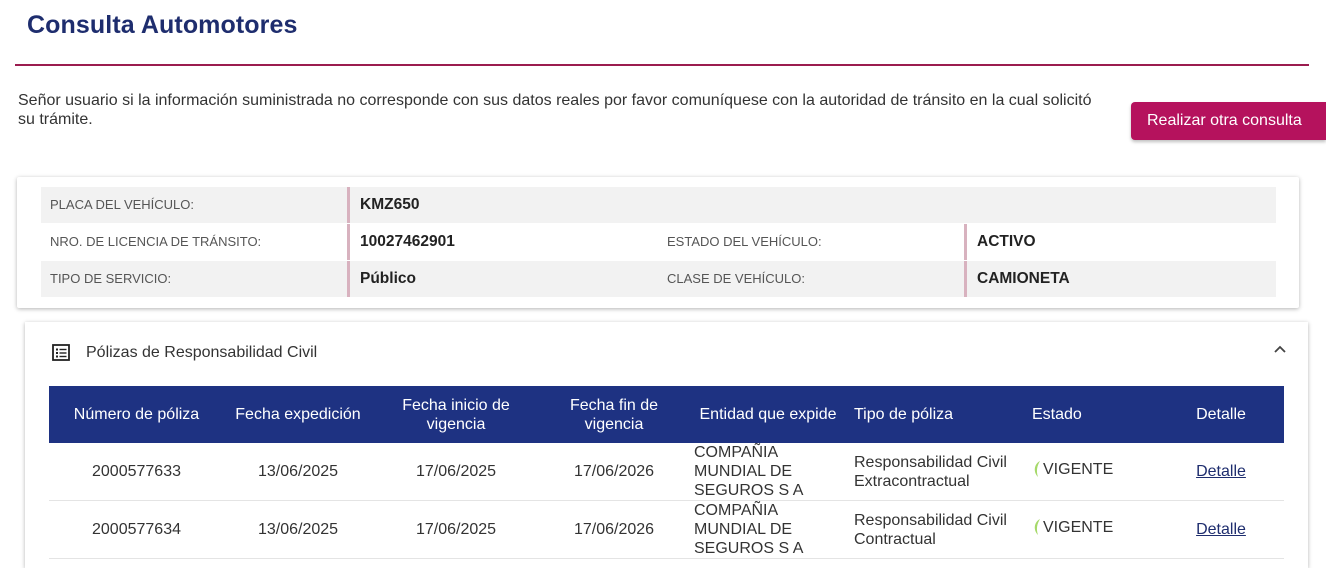 This screenshot has width=1326, height=568. I want to click on clase-label: CLASE DE VEHÍCULO:, so click(736, 278).